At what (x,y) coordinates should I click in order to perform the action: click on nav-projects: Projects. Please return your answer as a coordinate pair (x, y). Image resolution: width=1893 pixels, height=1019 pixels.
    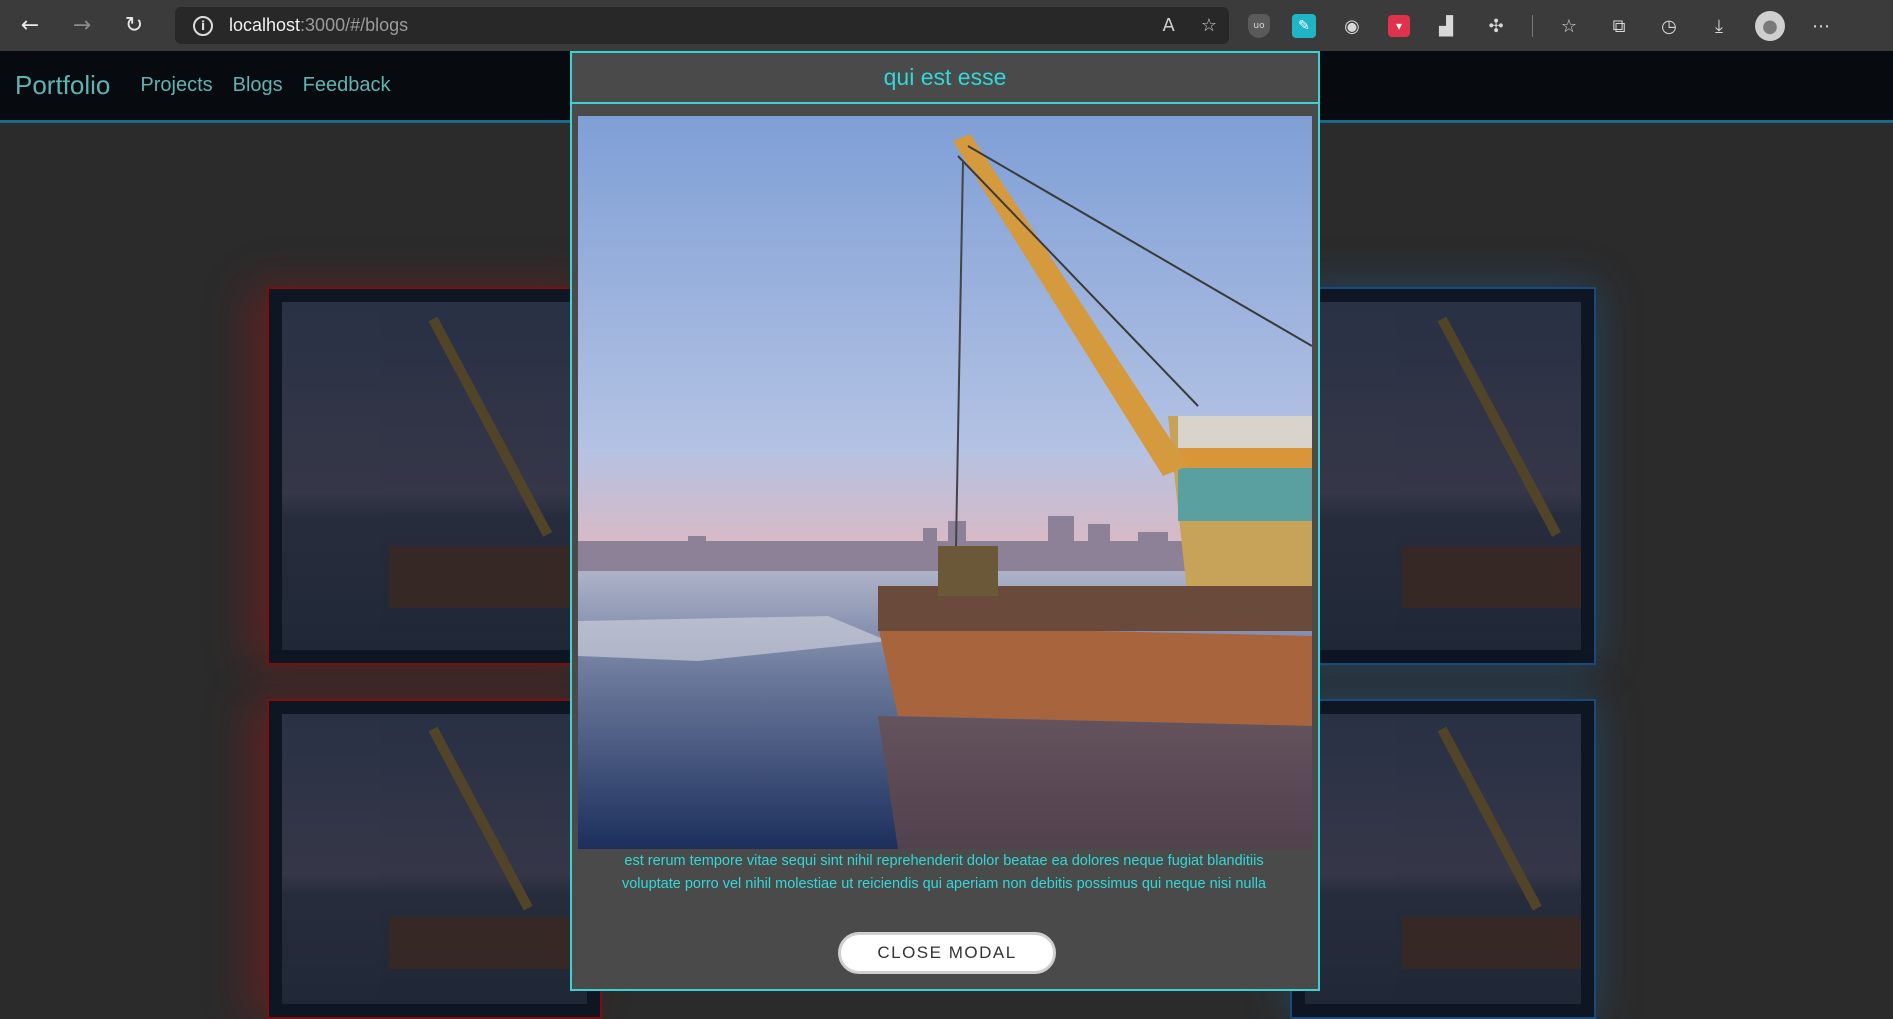
    Looking at the image, I should click on (176, 85).